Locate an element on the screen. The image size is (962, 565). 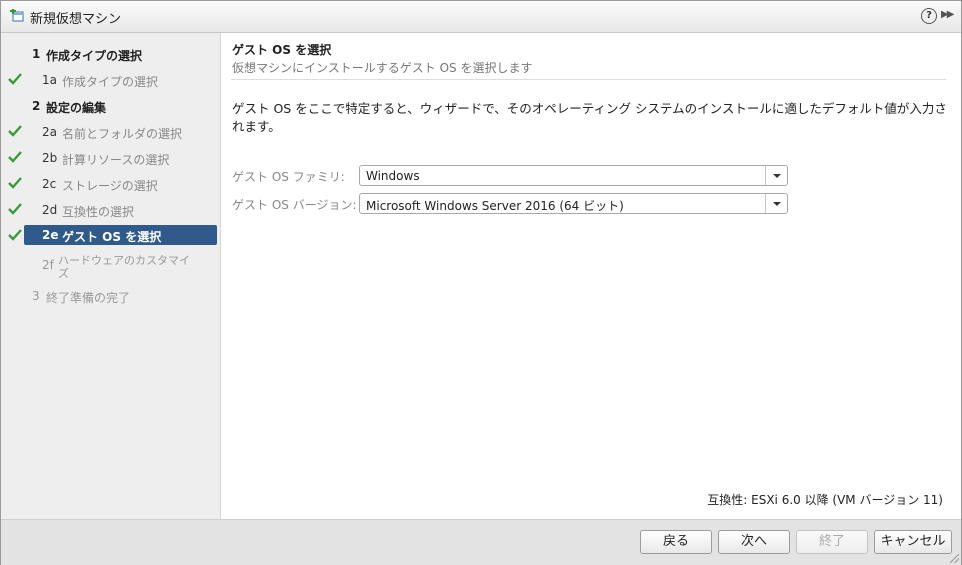
step-label: ゲスト OS を選択 is located at coordinates (112, 237).